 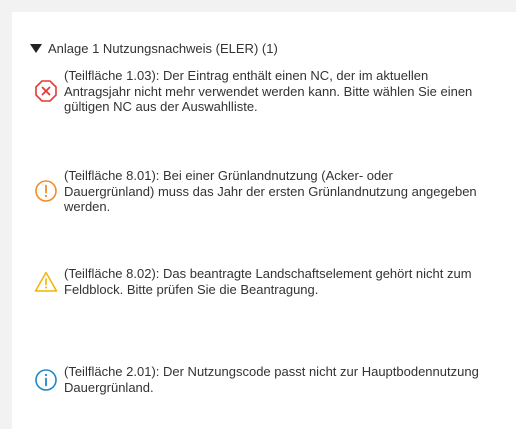 I want to click on warning-triangle-icon, so click(x=46, y=282).